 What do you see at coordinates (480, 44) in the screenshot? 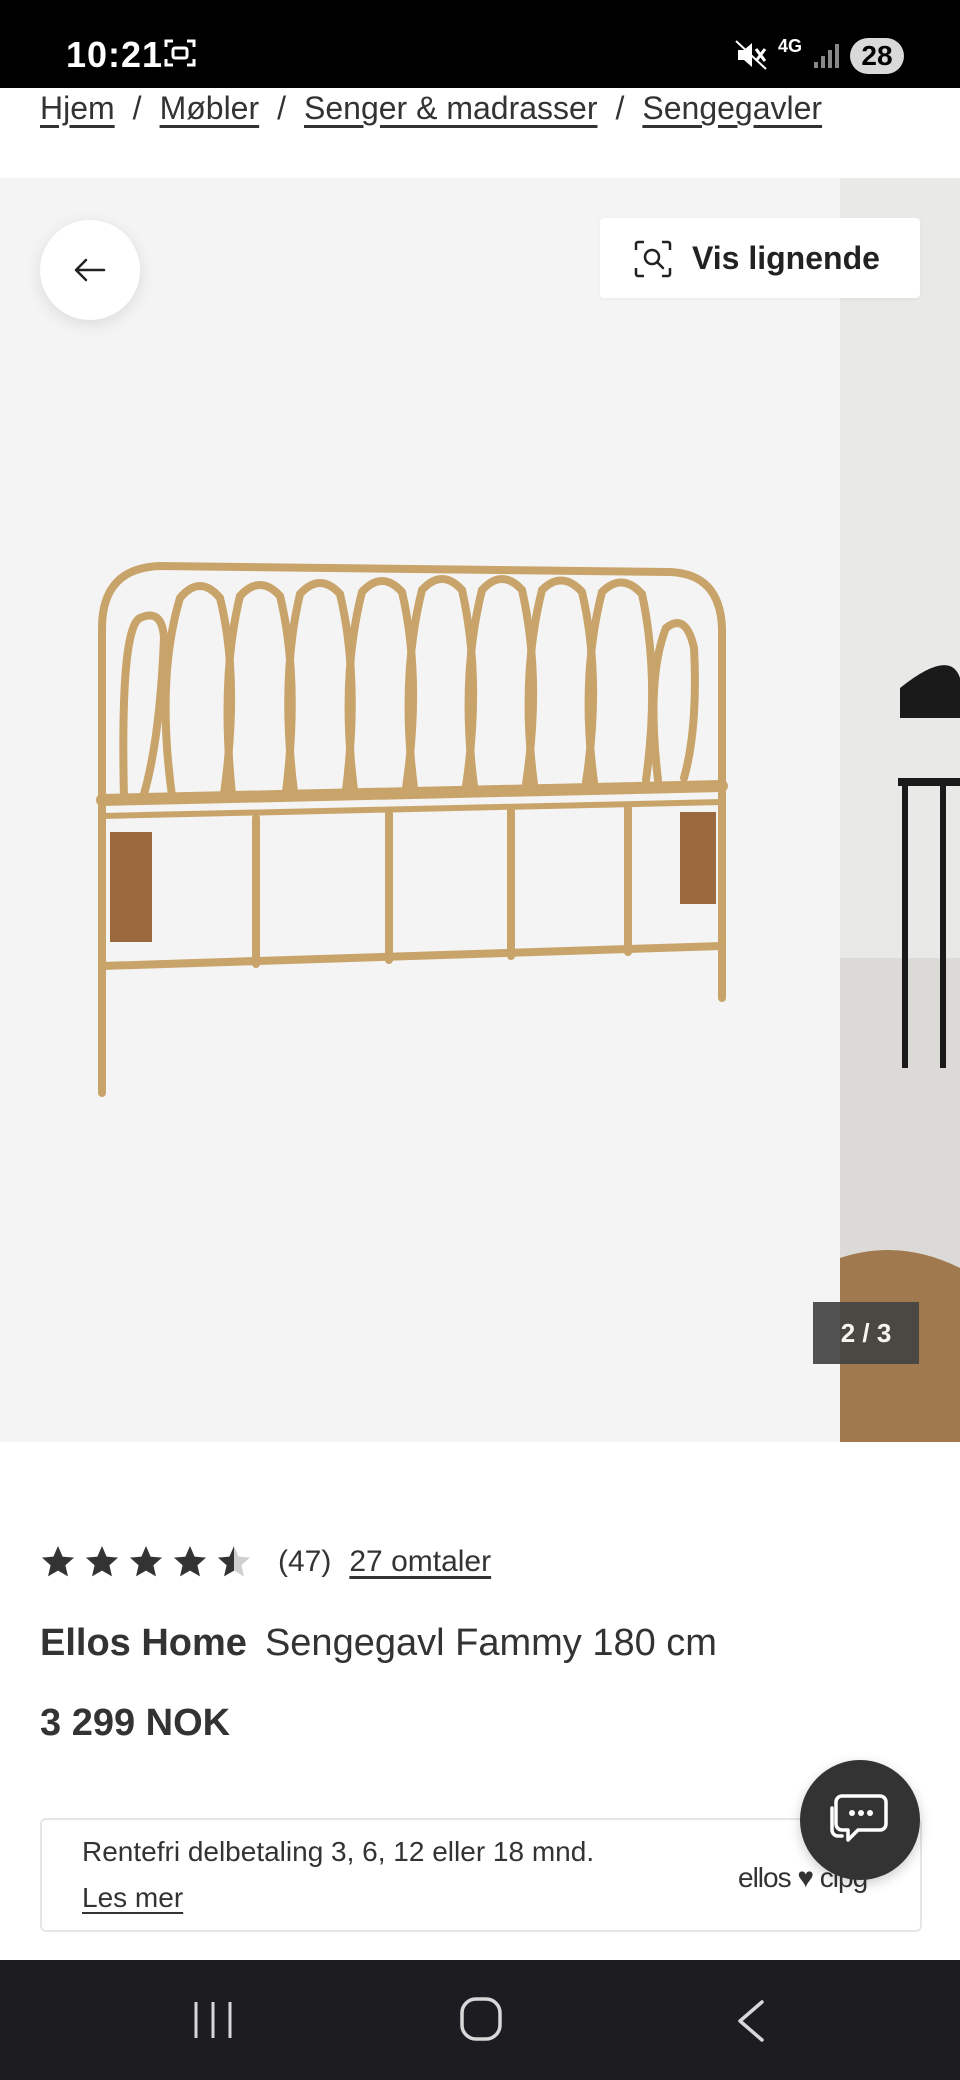
I see `status-bar: 10:21 4G 28` at bounding box center [480, 44].